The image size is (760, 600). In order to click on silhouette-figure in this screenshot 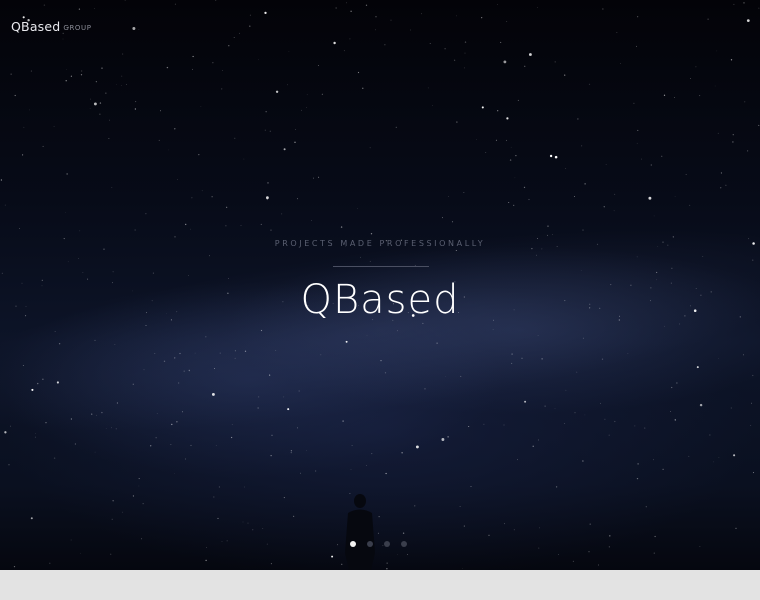, I will do `click(360, 532)`.